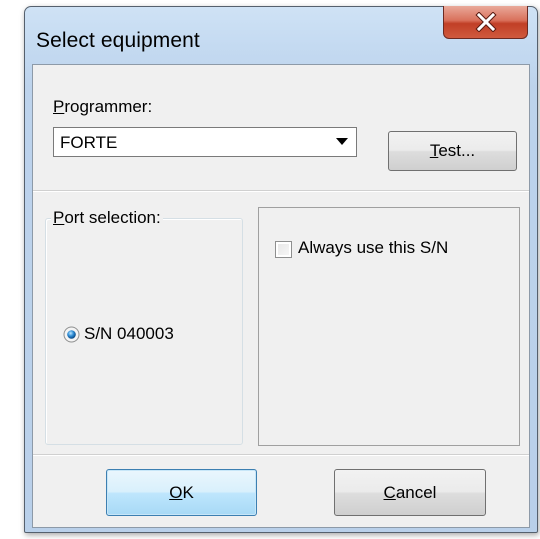  Describe the element at coordinates (342, 141) in the screenshot. I see `chevron-down-icon` at that location.